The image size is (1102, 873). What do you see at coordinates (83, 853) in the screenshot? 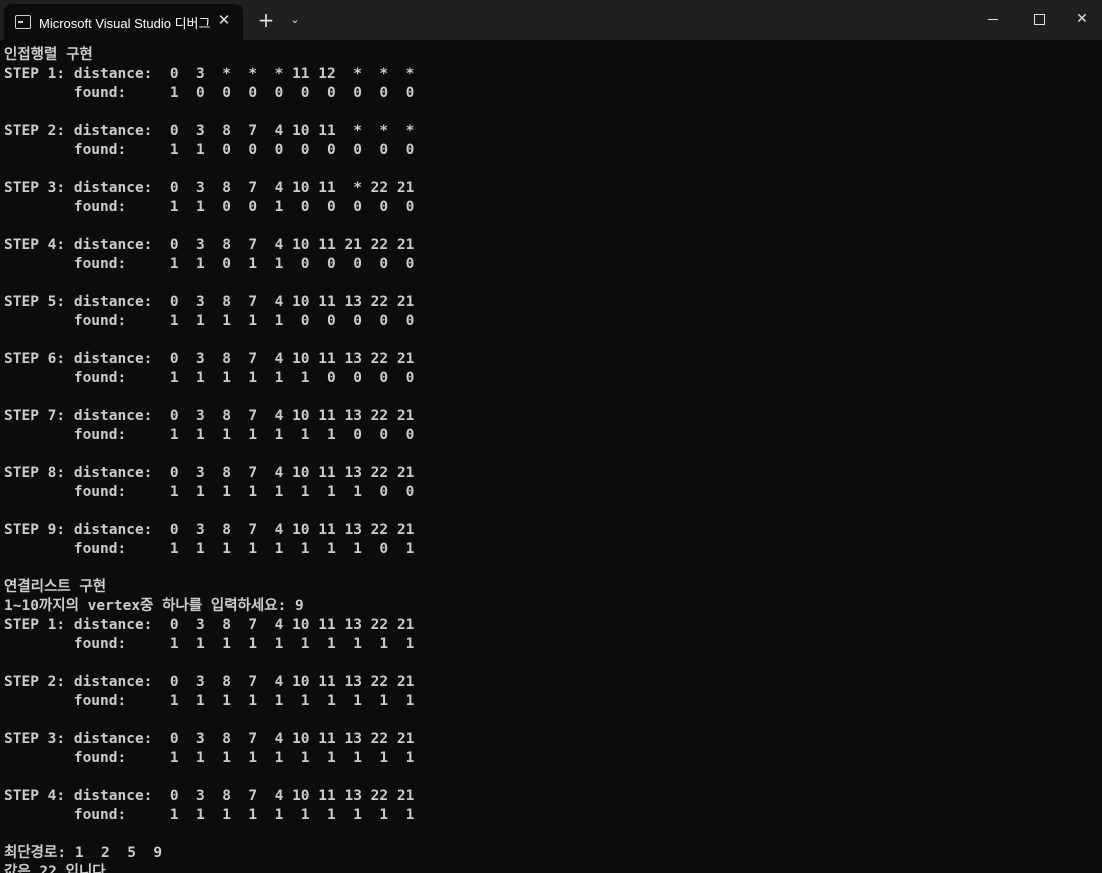
I see `console-line: 최단경로: 1 2 5 9` at bounding box center [83, 853].